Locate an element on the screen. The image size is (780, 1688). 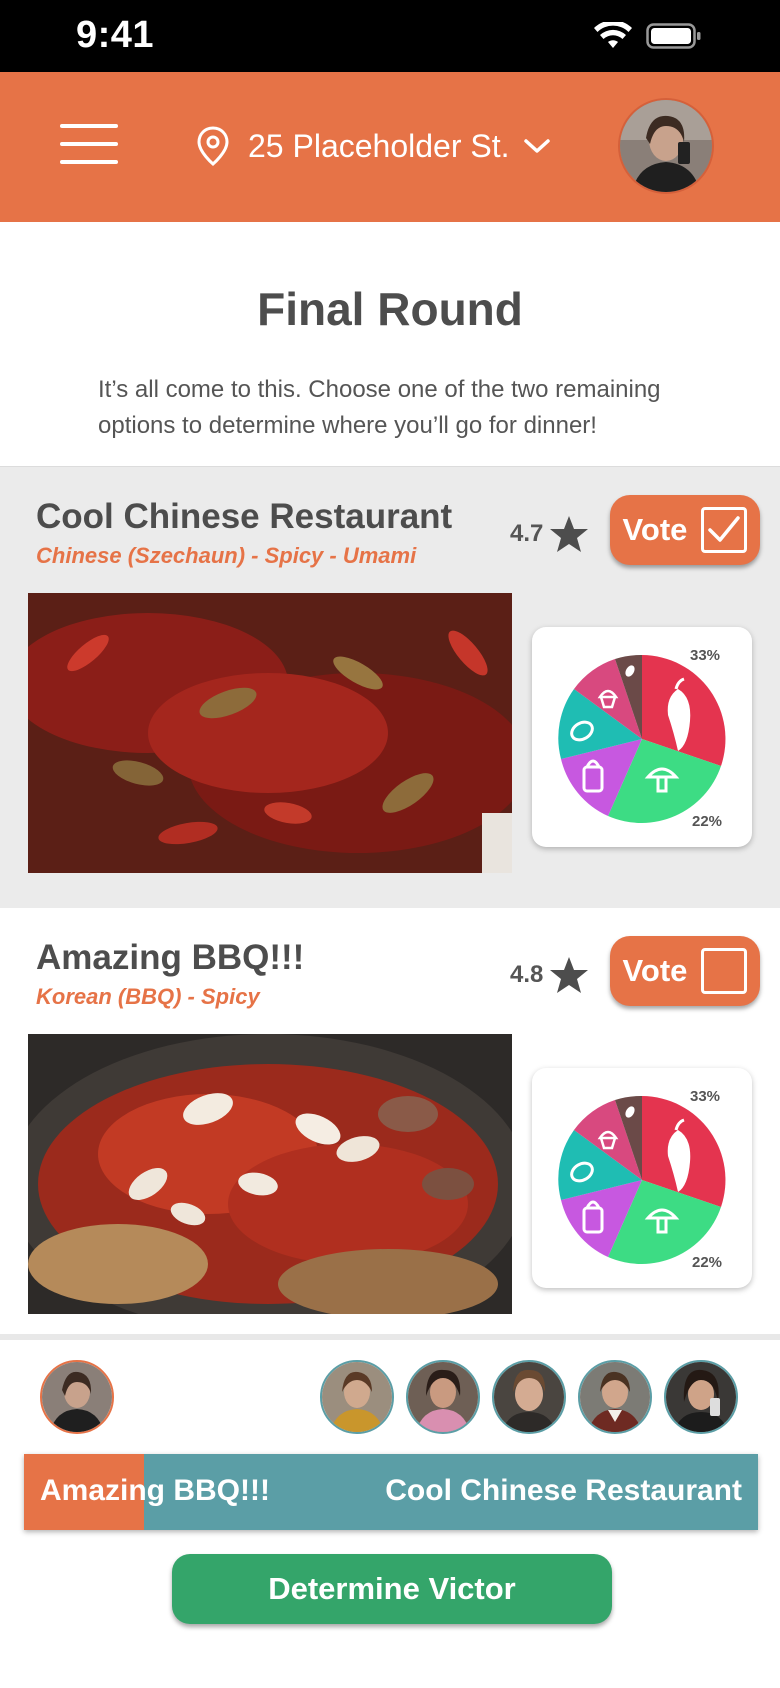
menu-icon is located at coordinates (89, 144).